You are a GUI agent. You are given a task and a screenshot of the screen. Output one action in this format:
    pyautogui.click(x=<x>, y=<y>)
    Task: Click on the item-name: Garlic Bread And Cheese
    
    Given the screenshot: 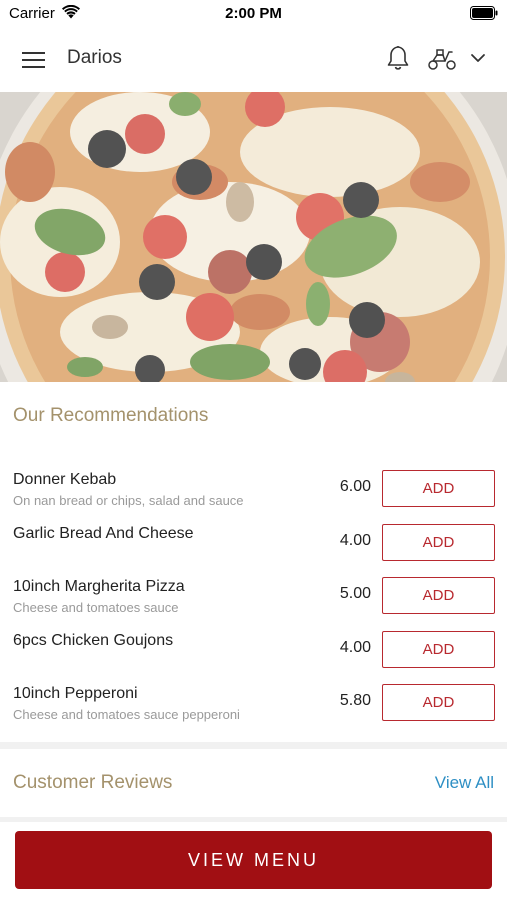 What is the action you would take?
    pyautogui.click(x=103, y=533)
    